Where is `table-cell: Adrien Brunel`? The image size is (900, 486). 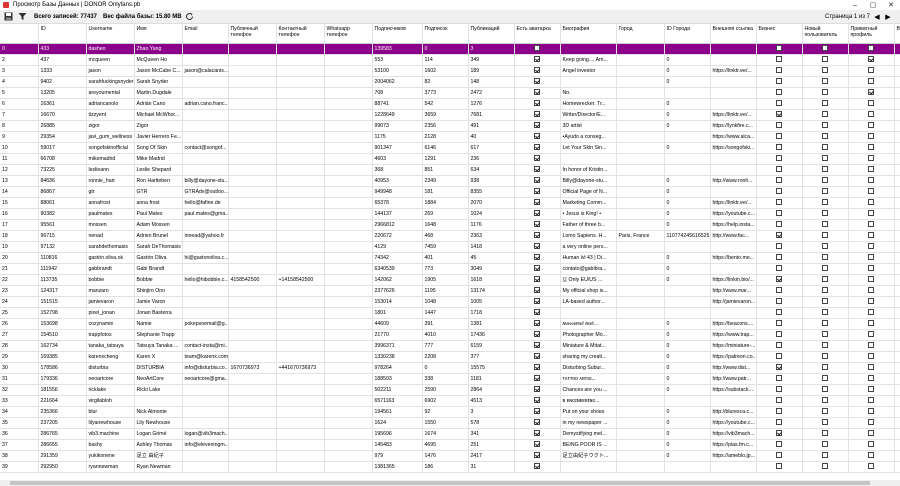 table-cell: Adrien Brunel is located at coordinates (158, 236).